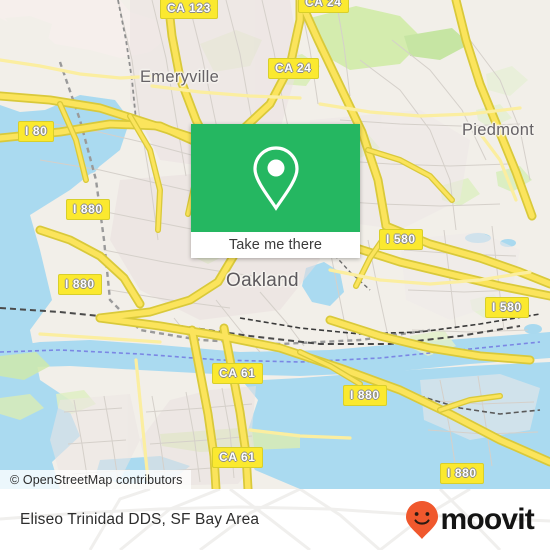  Describe the element at coordinates (275, 519) in the screenshot. I see `bottom-info-bar: Eliseo Trinidad DDS, SF Bay Area moovit` at that location.